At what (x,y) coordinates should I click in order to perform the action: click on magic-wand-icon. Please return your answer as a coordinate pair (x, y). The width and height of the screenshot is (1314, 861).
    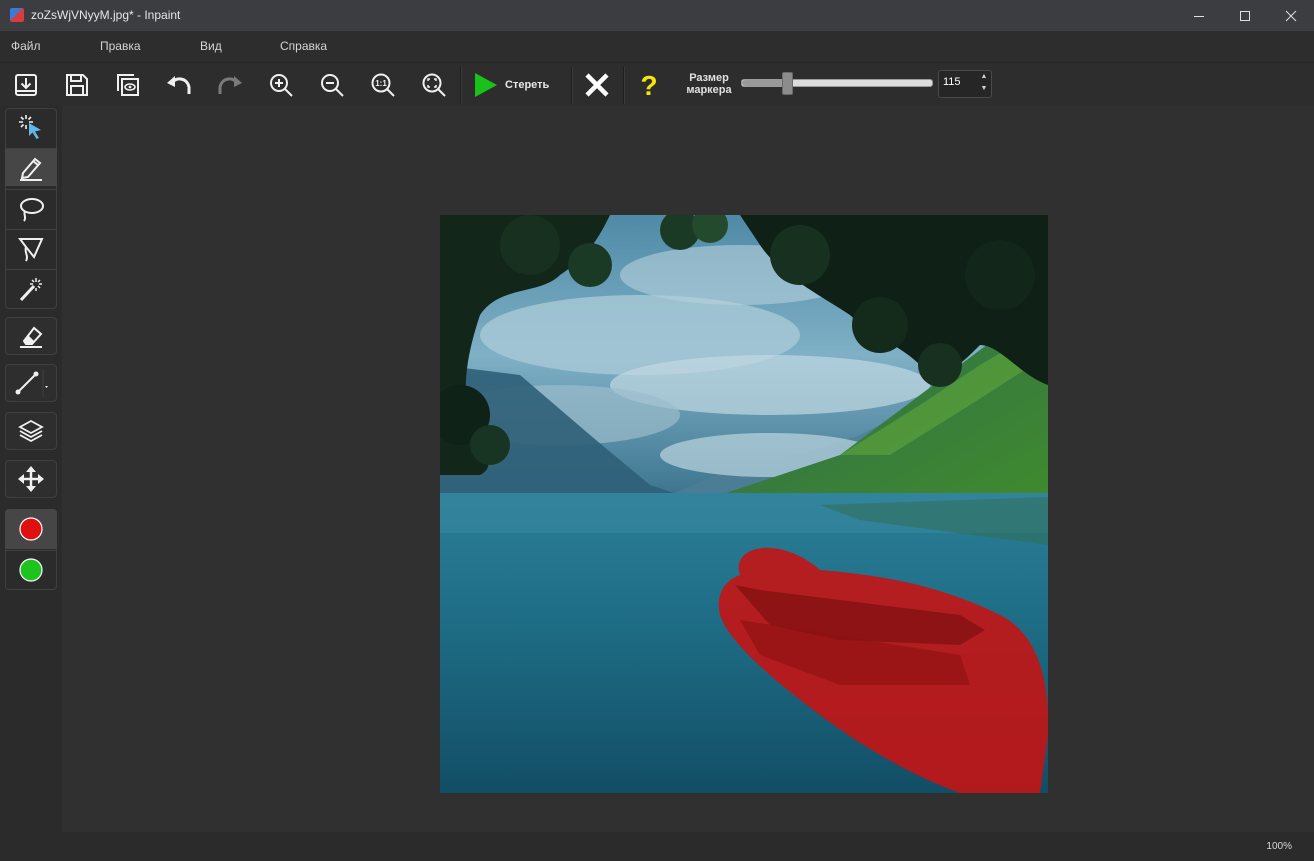
    Looking at the image, I should click on (30, 290).